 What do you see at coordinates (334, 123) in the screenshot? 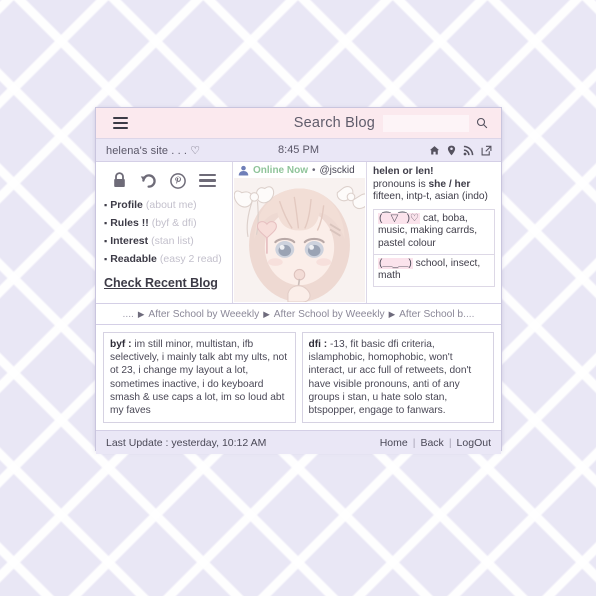
I see `search-label: Search Blog` at bounding box center [334, 123].